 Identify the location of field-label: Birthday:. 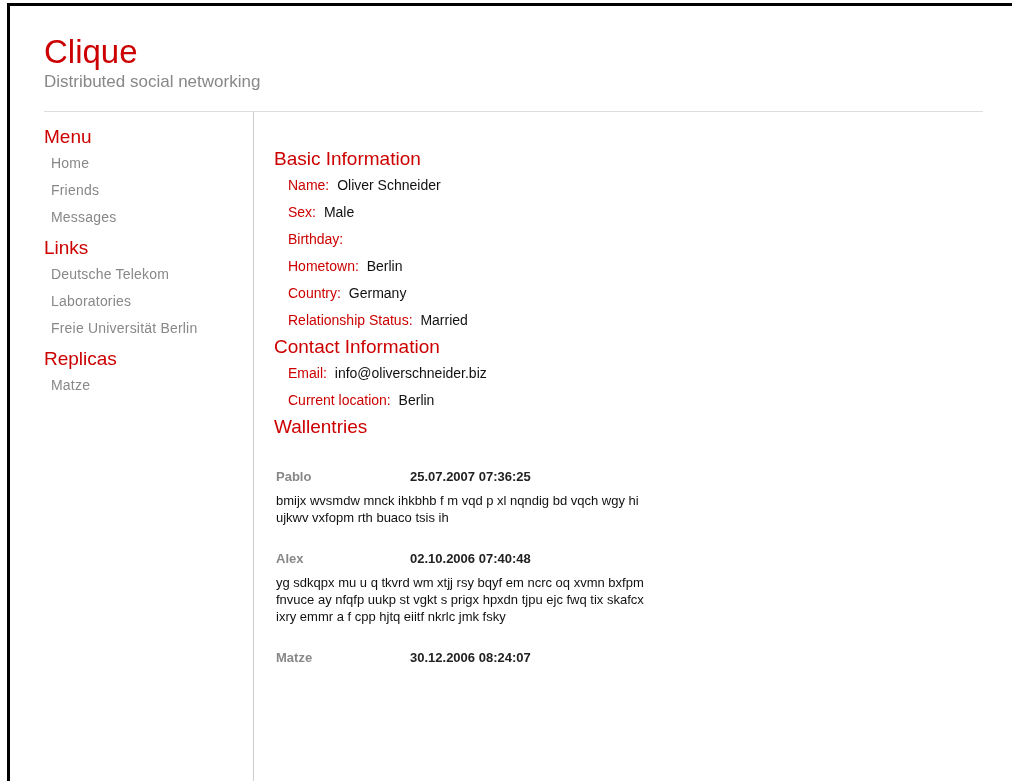
(316, 239).